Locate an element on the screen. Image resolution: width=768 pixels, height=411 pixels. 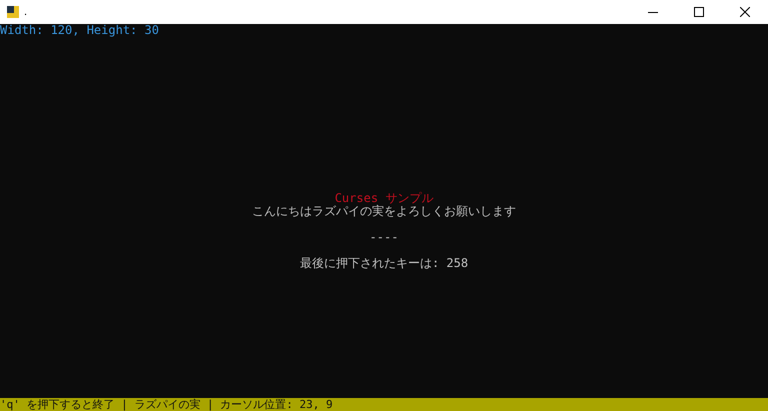
greeting-text: こんにちはラズパイの実をよろしくお願いします is located at coordinates (384, 211).